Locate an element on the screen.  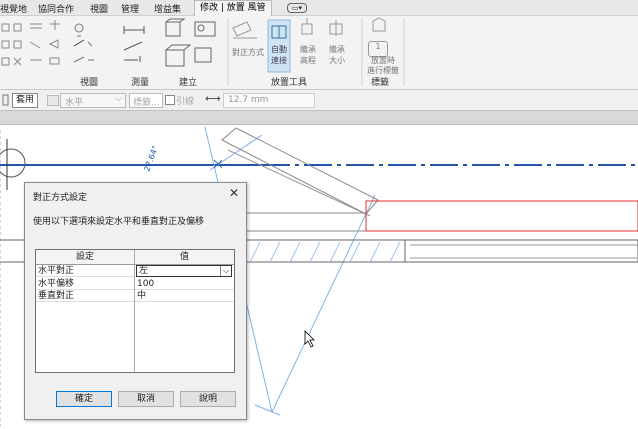
justification-button: 對正方式 is located at coordinates (248, 53).